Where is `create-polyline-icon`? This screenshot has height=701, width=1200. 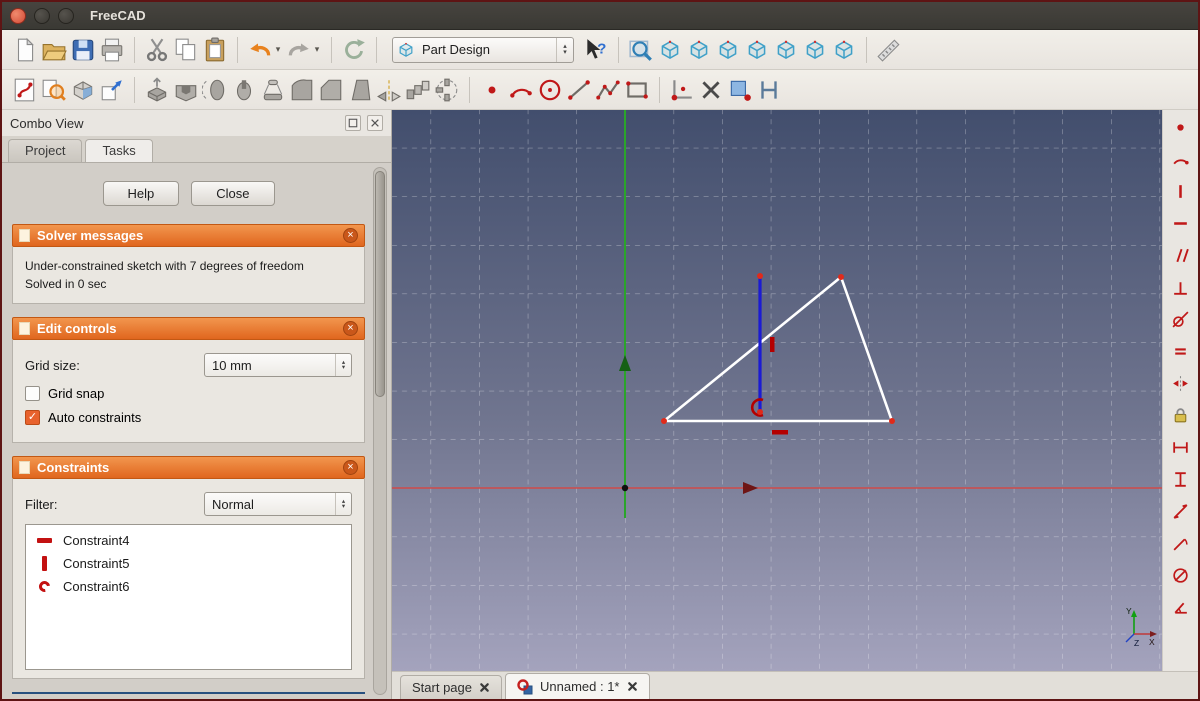
create-polyline-icon is located at coordinates (608, 90).